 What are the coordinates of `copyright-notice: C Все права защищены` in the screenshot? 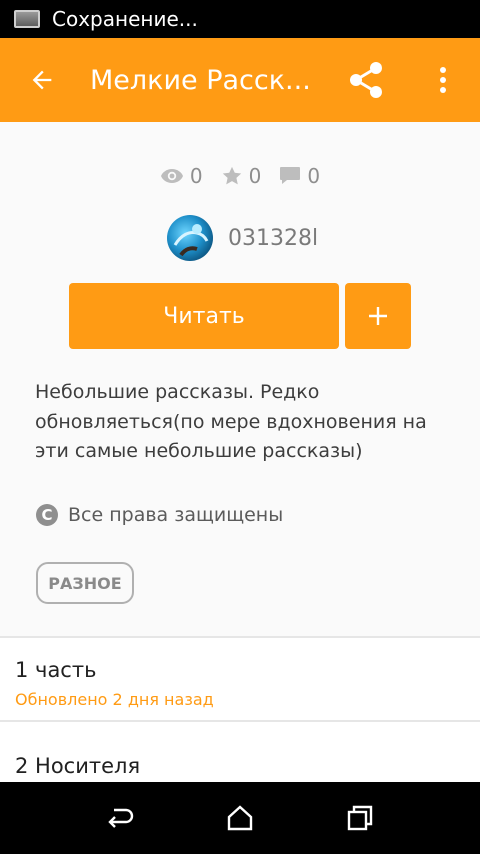 It's located at (159, 515).